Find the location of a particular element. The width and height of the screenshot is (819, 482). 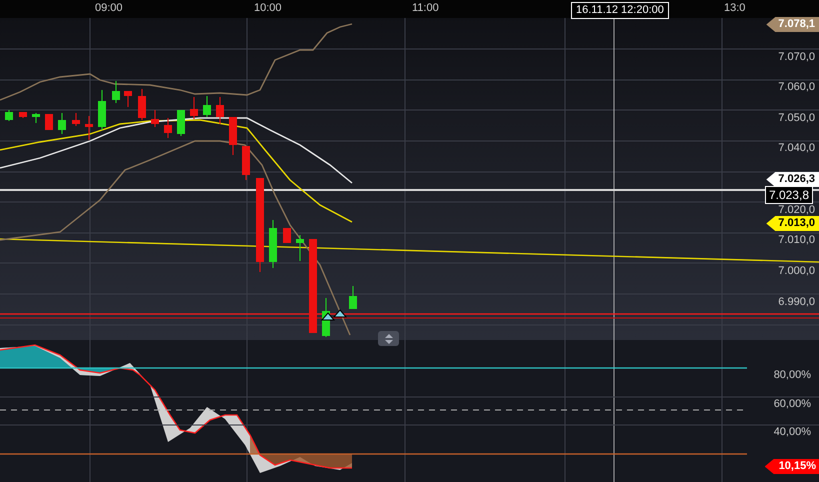

up-down-icon is located at coordinates (388, 339).